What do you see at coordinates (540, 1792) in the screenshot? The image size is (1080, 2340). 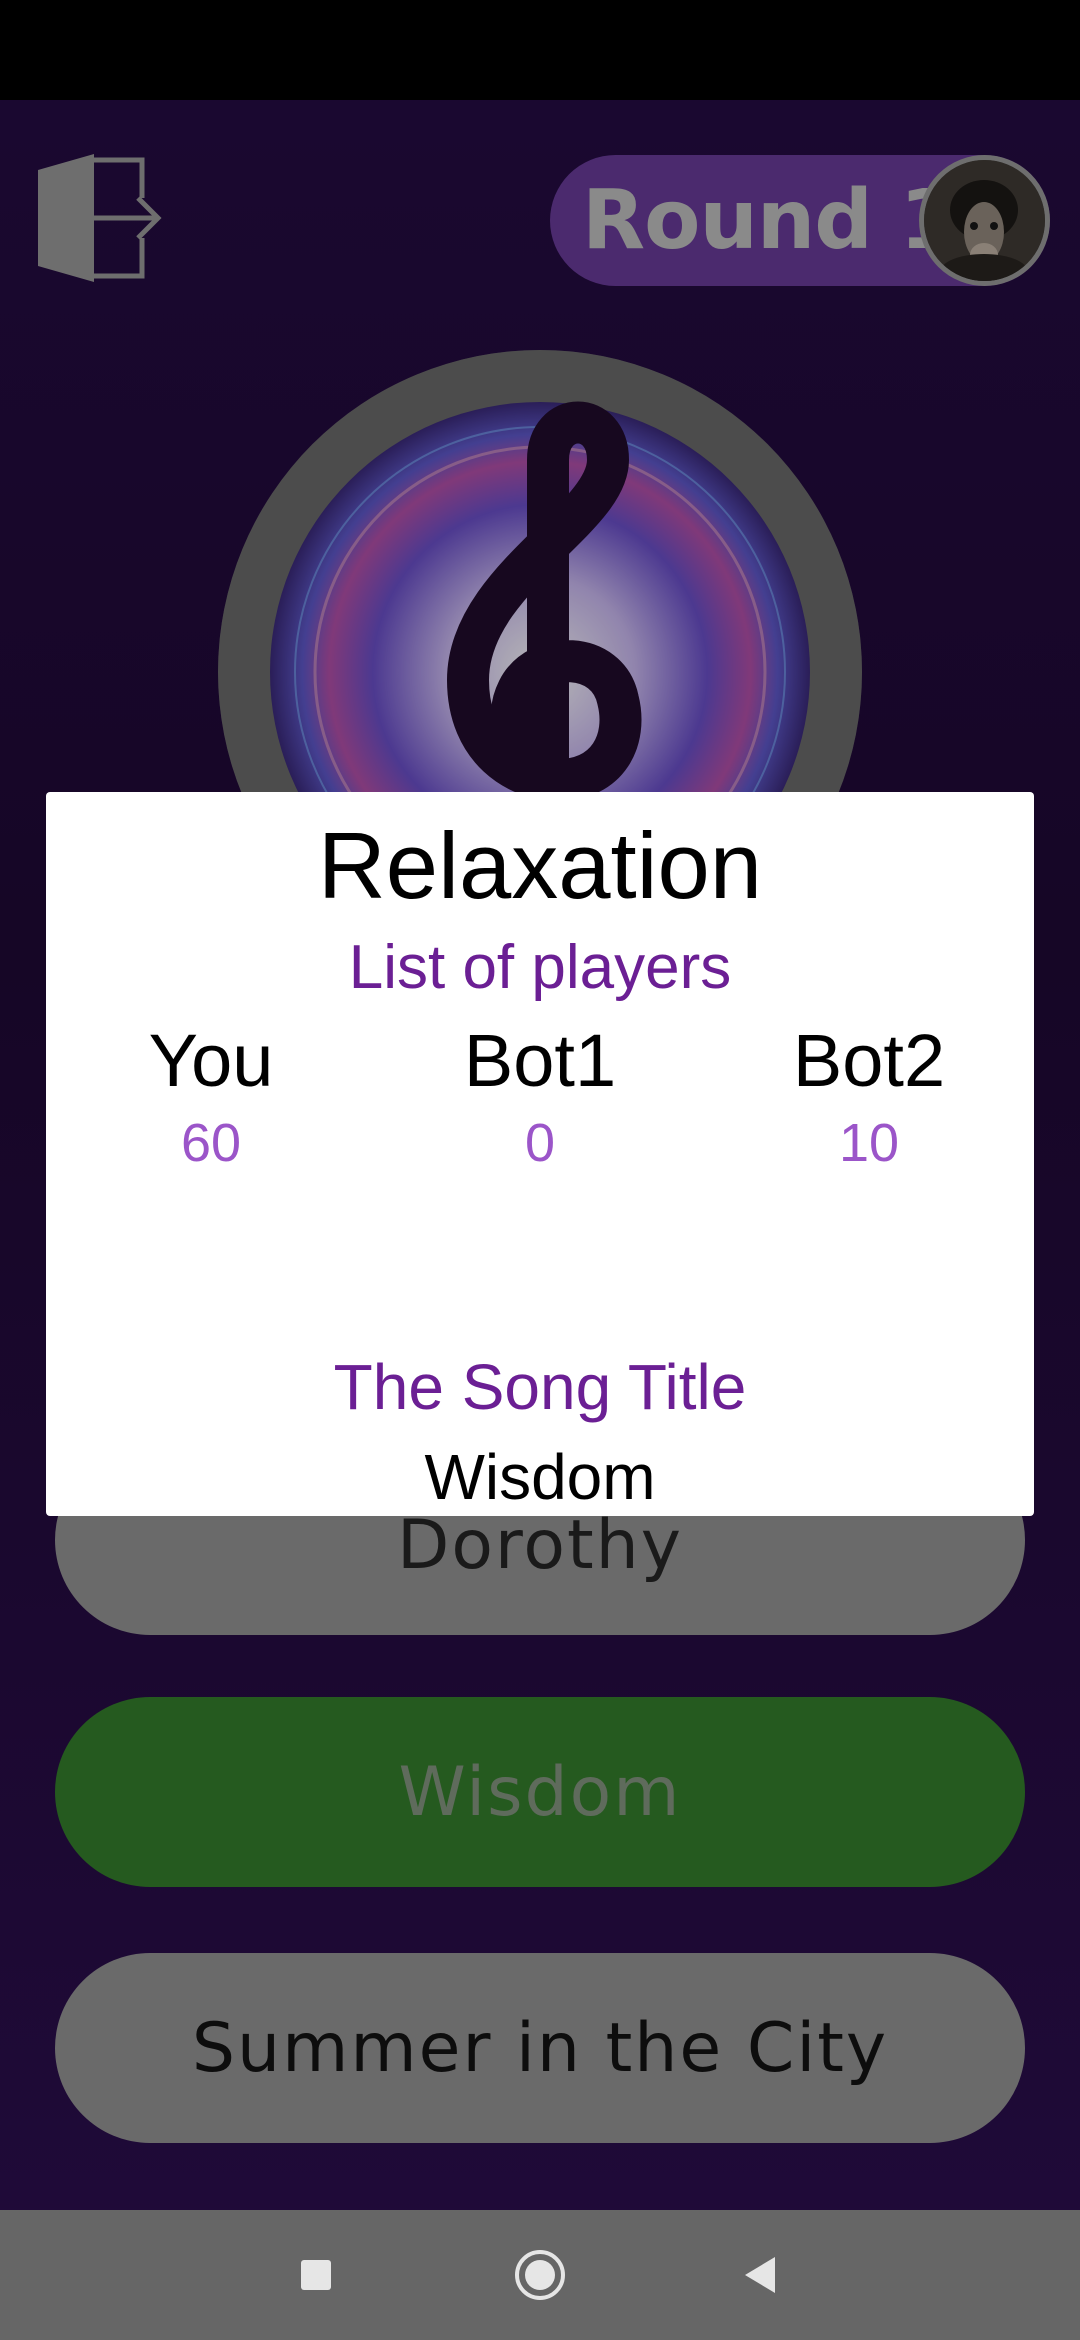 I see `answer-button-2: Wisdom` at bounding box center [540, 1792].